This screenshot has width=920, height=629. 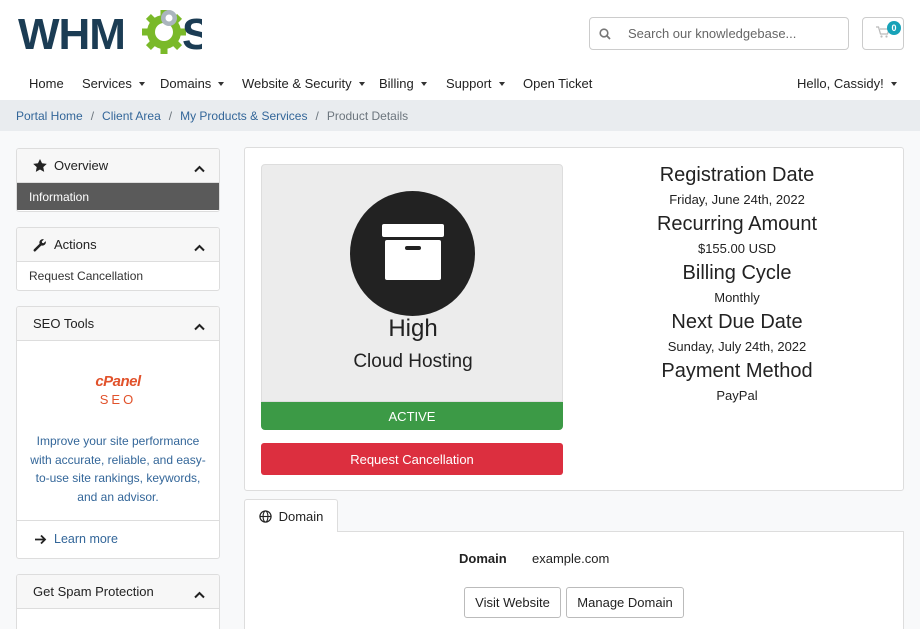 I want to click on payment-method-label: Payment Method, so click(x=737, y=371).